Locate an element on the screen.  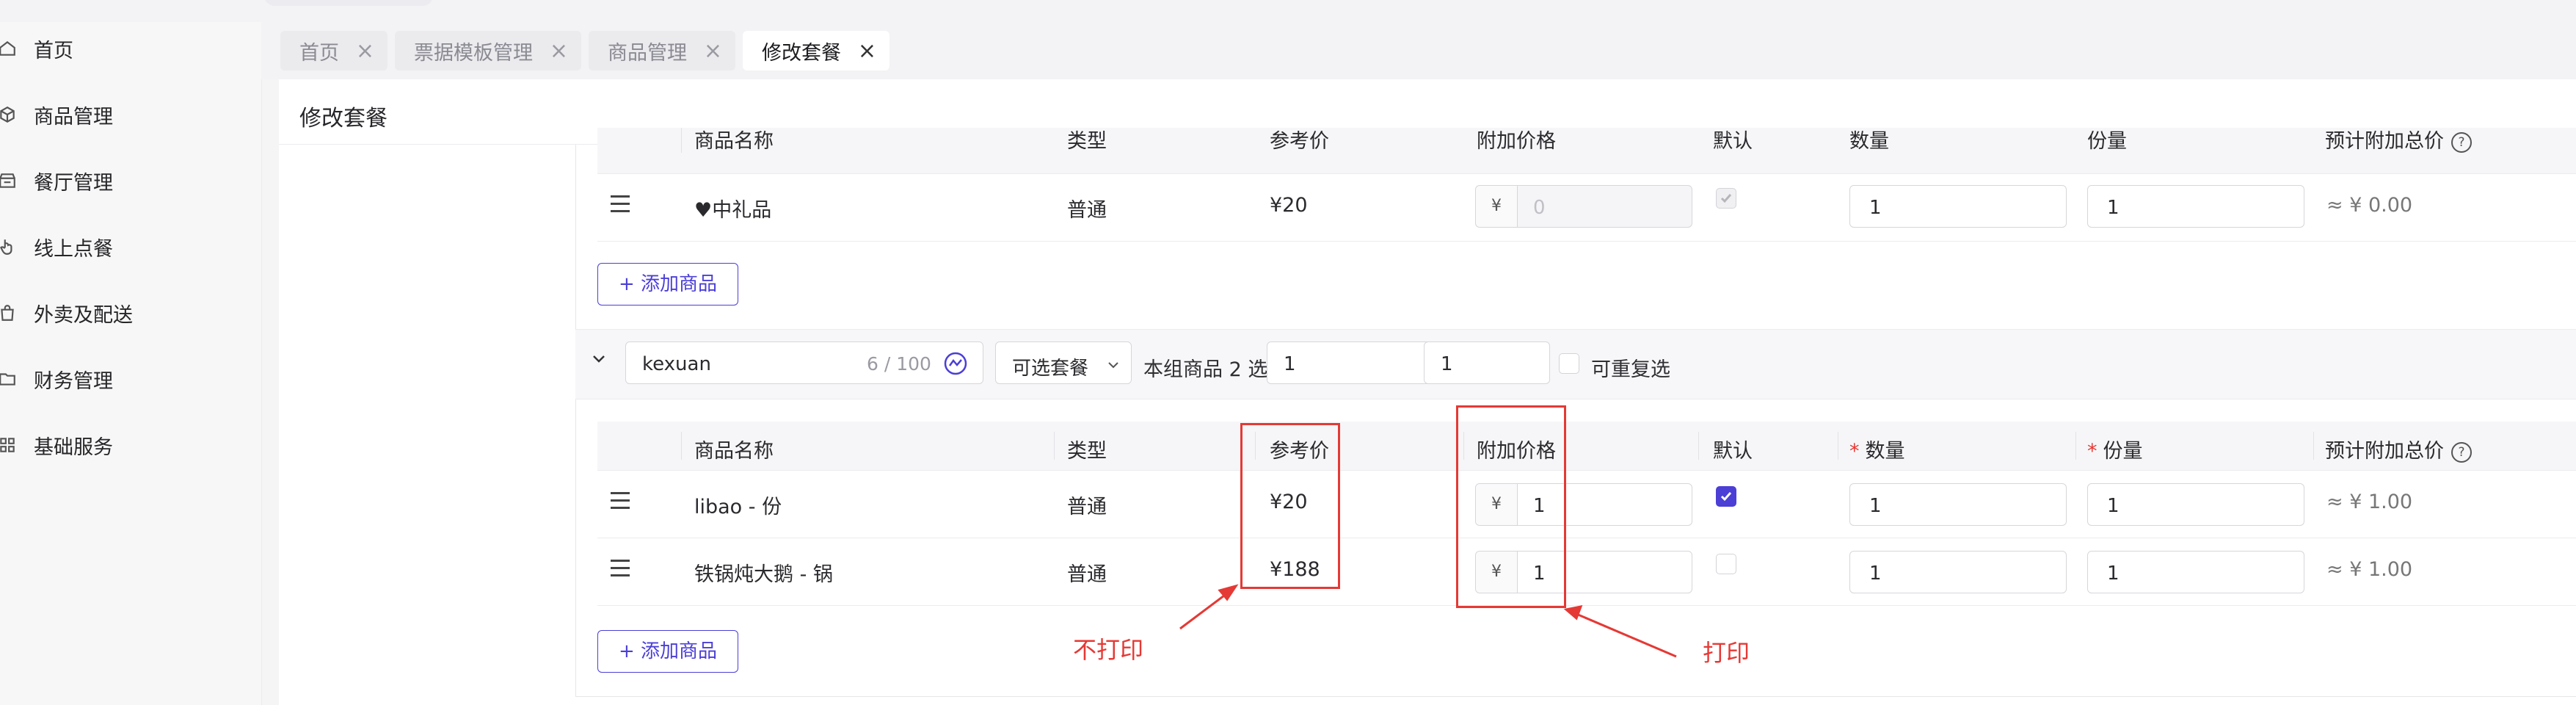
char-count: 6 / 100 is located at coordinates (899, 364).